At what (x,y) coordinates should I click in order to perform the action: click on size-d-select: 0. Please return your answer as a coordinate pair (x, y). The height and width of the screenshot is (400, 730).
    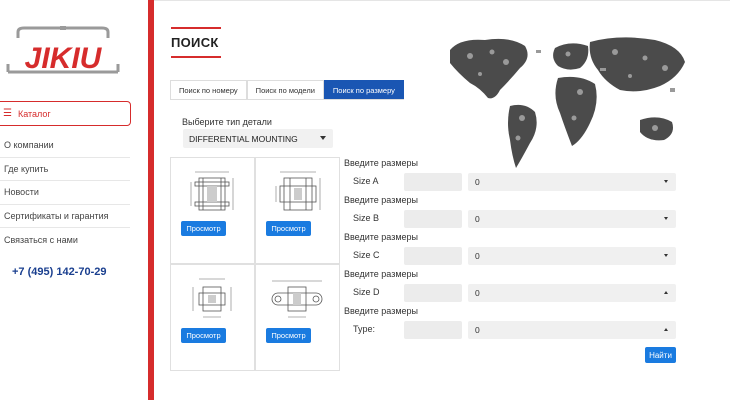
    Looking at the image, I should click on (572, 293).